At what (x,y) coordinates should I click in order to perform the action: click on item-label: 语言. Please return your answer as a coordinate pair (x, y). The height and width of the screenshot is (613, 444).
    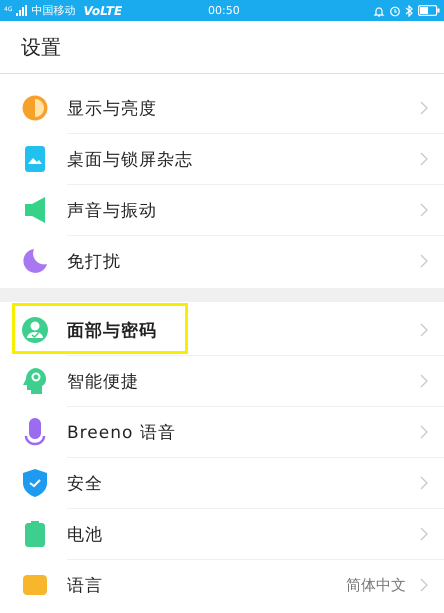
    Looking at the image, I should click on (85, 585).